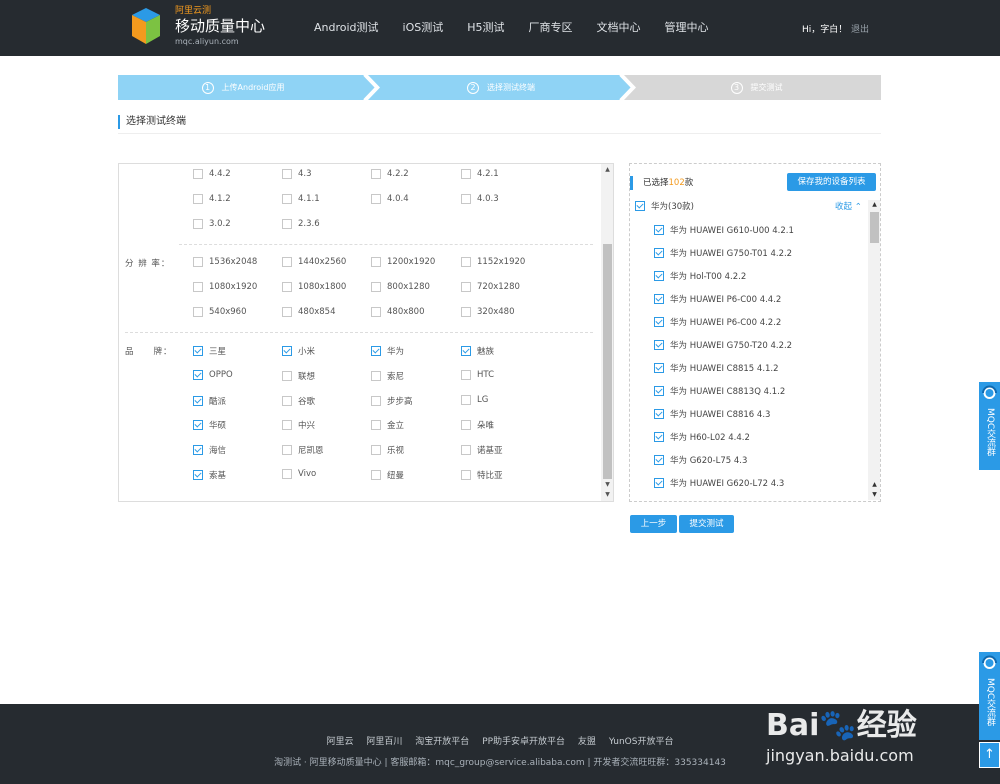 The height and width of the screenshot is (784, 1000). What do you see at coordinates (423, 28) in the screenshot?
I see `nav-ios: iOS测试` at bounding box center [423, 28].